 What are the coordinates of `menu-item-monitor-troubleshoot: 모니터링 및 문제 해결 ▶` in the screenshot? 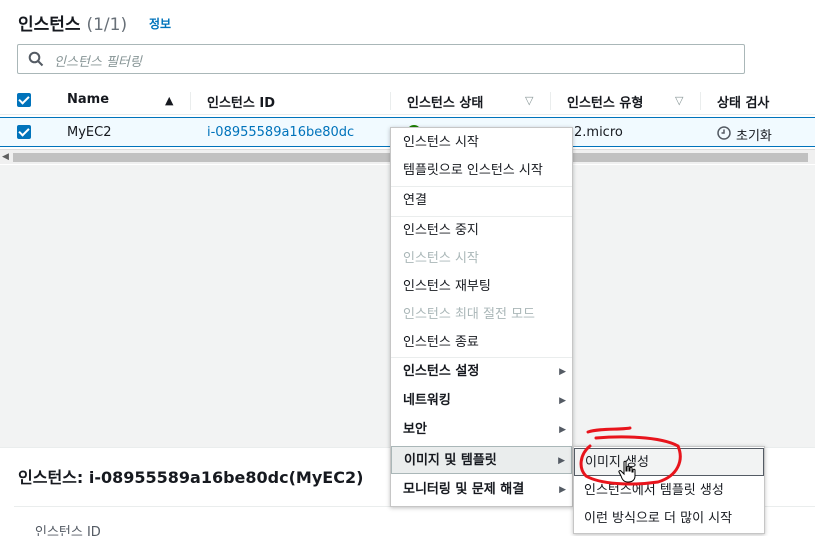 It's located at (481, 490).